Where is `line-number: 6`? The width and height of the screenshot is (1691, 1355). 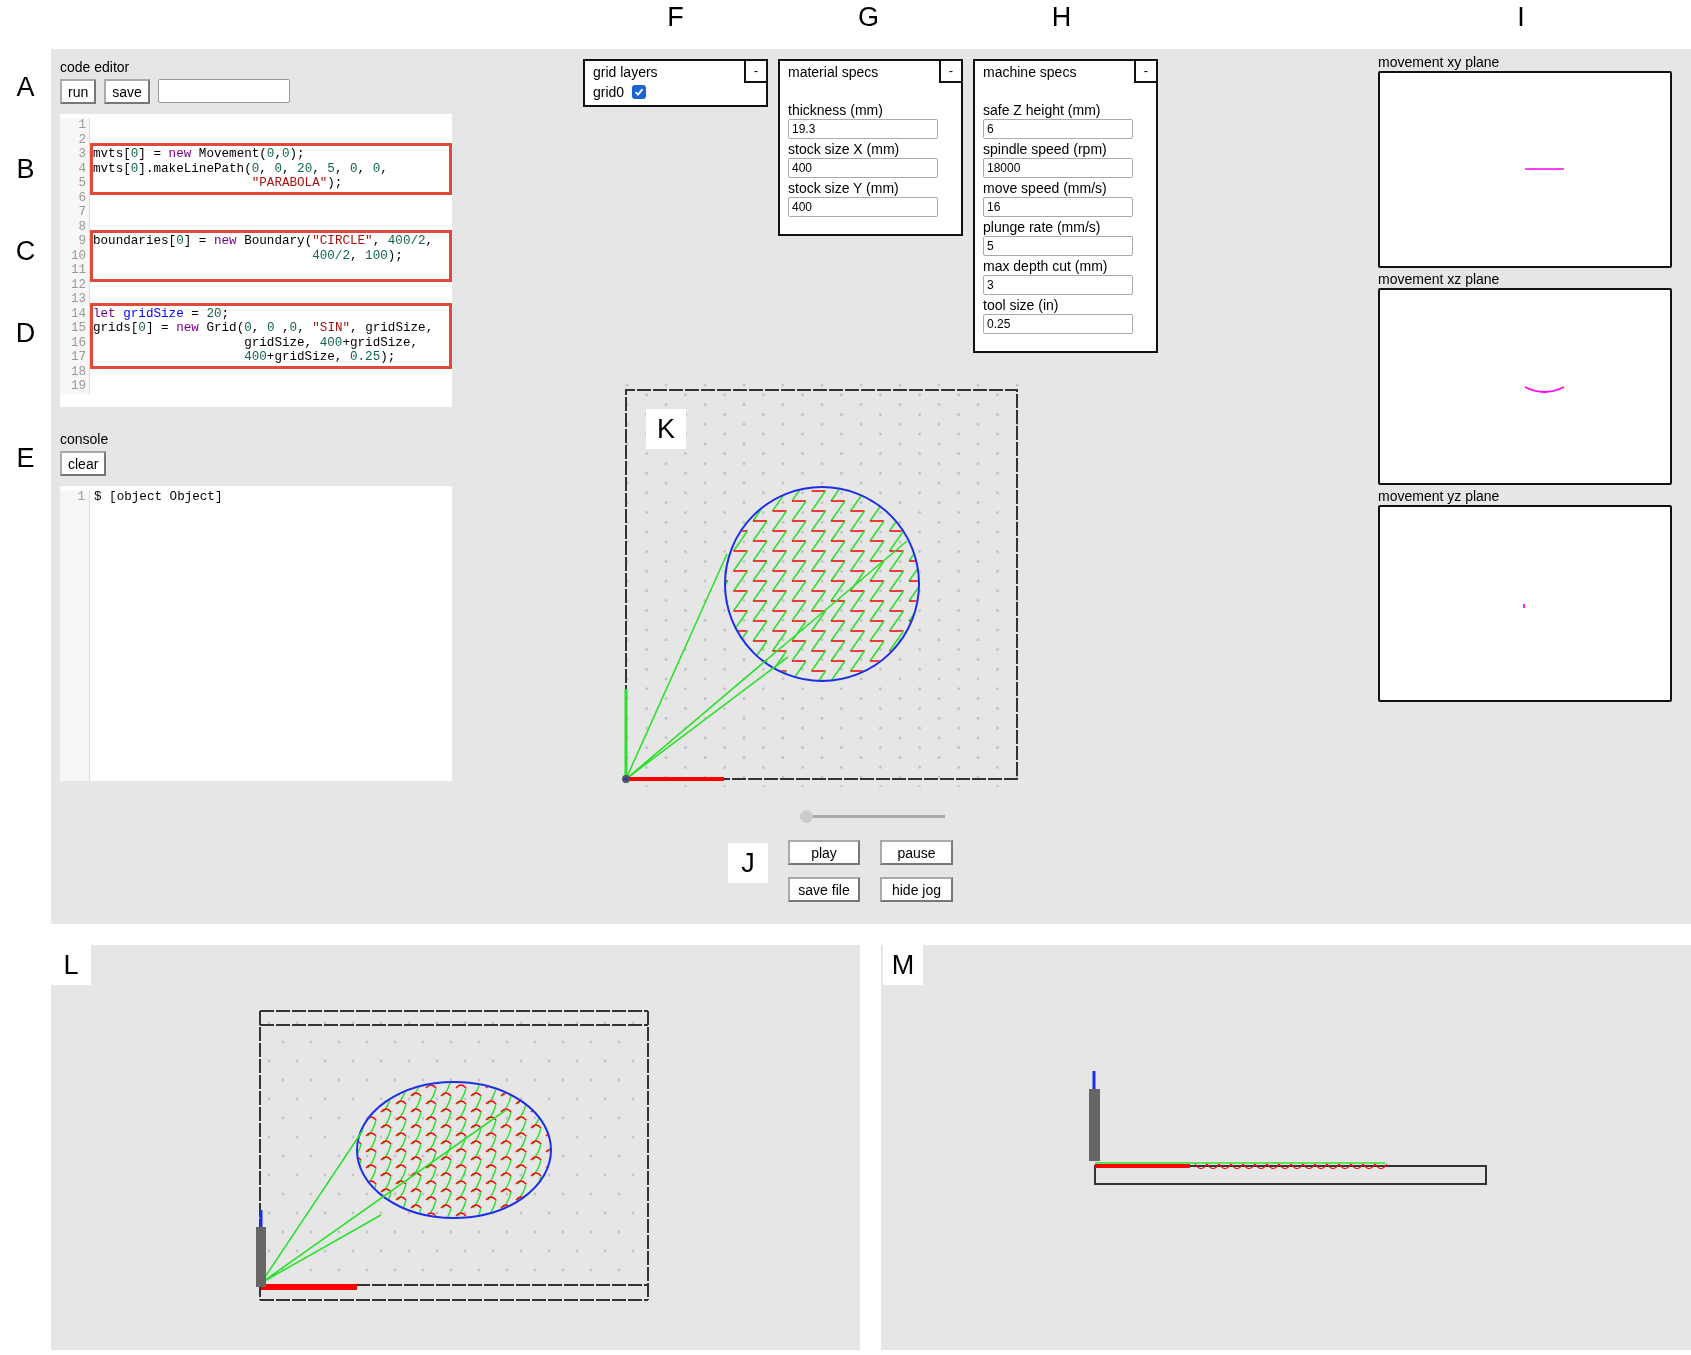
line-number: 6 is located at coordinates (81, 197).